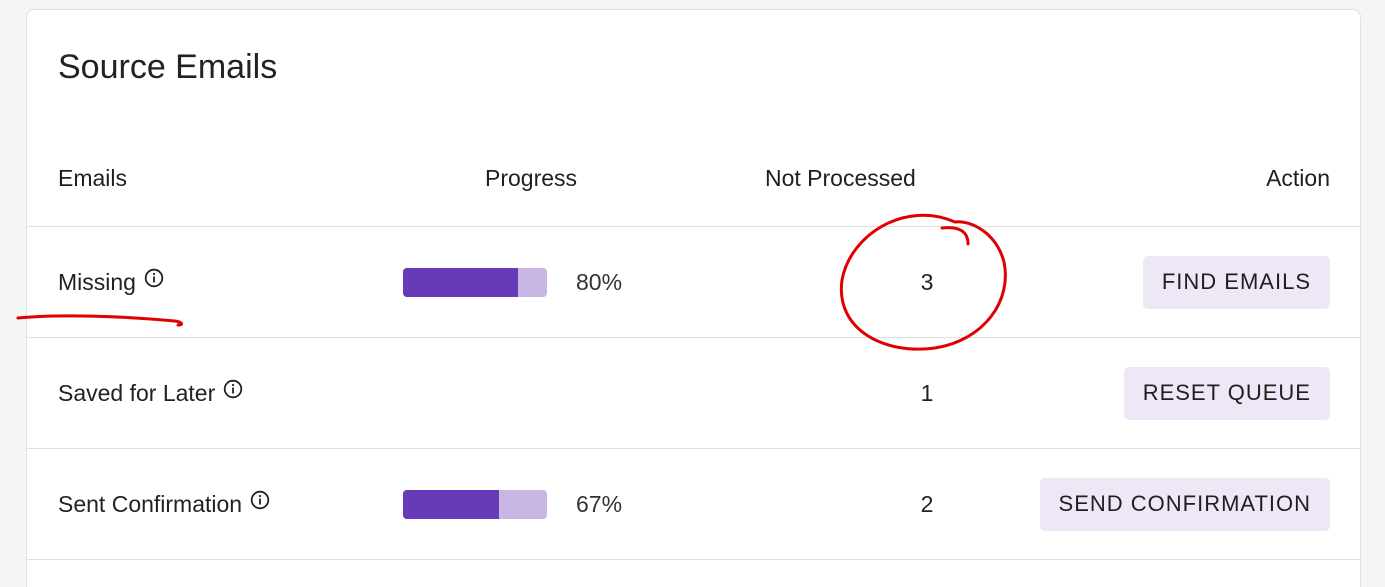 Image resolution: width=1385 pixels, height=587 pixels. I want to click on row-label-cell: Missing, so click(111, 282).